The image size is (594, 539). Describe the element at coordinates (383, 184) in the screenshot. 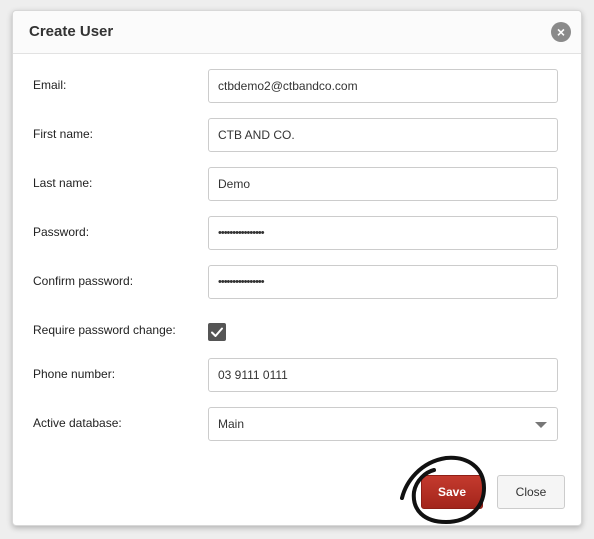

I see `last-name-field` at that location.